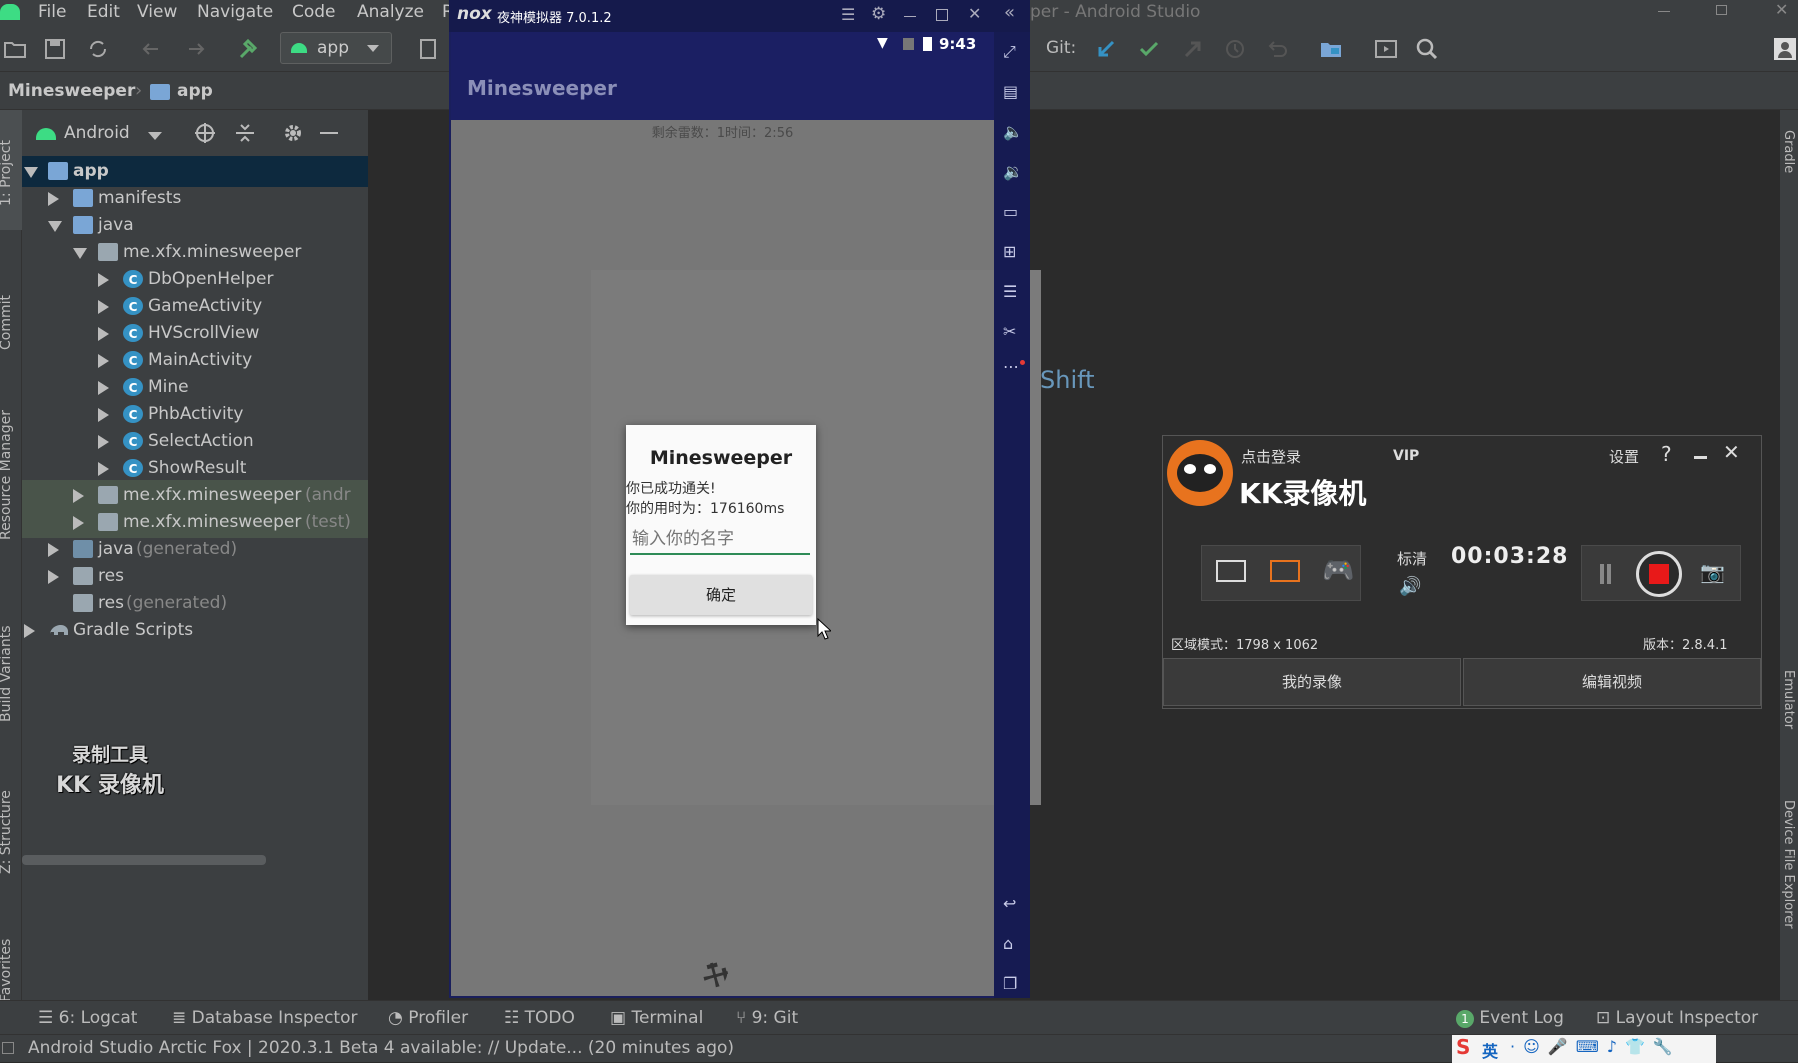 The width and height of the screenshot is (1798, 1063). What do you see at coordinates (52, 12) in the screenshot?
I see `menu-file: File` at bounding box center [52, 12].